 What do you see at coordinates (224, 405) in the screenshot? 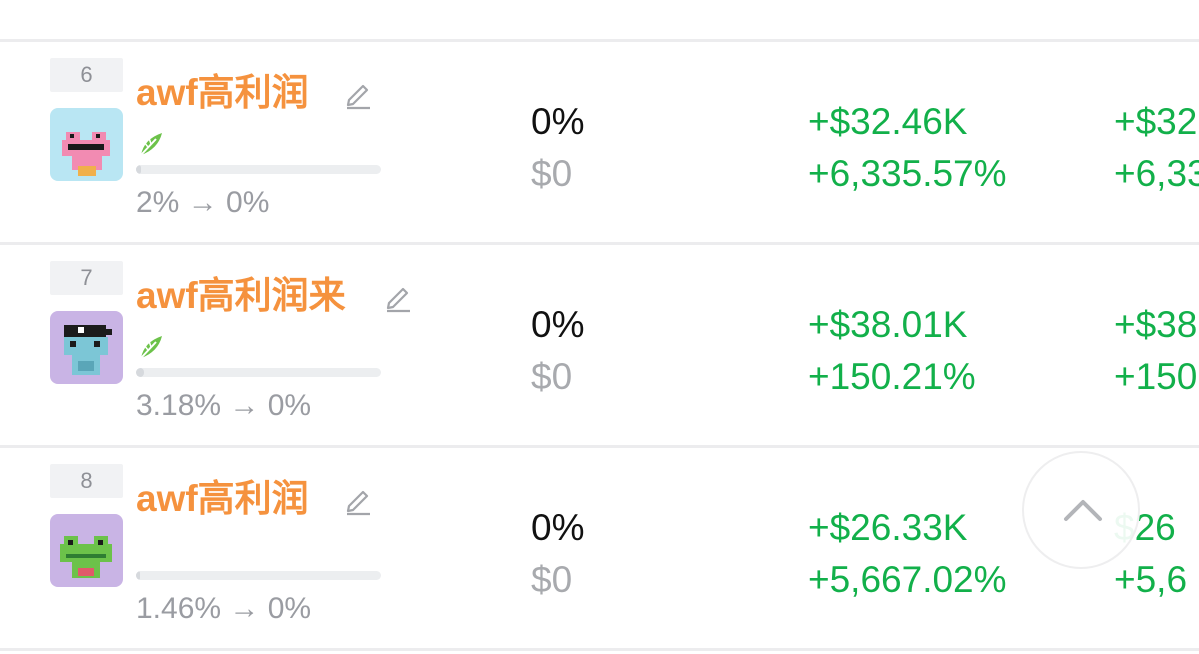
I see `share-change: 3.18% → 0%` at bounding box center [224, 405].